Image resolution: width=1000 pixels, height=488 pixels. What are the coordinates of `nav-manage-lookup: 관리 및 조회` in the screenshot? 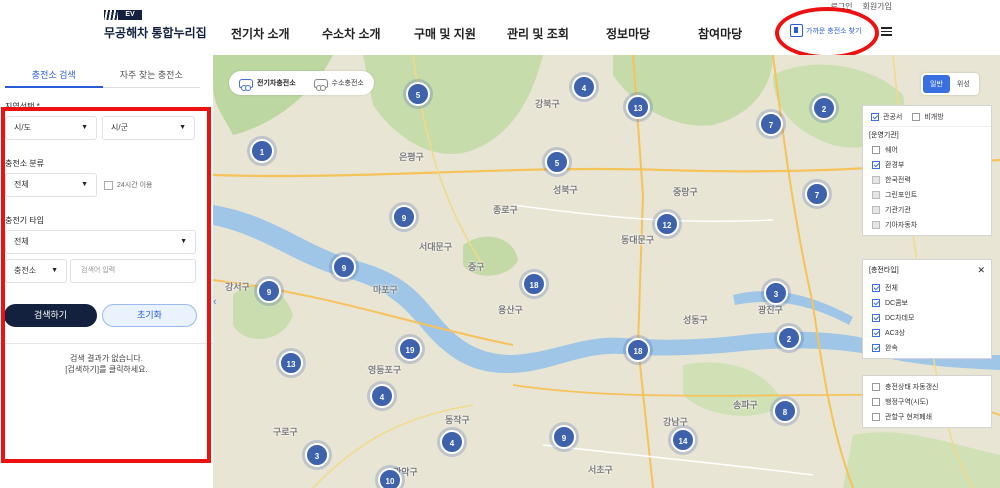 It's located at (538, 33).